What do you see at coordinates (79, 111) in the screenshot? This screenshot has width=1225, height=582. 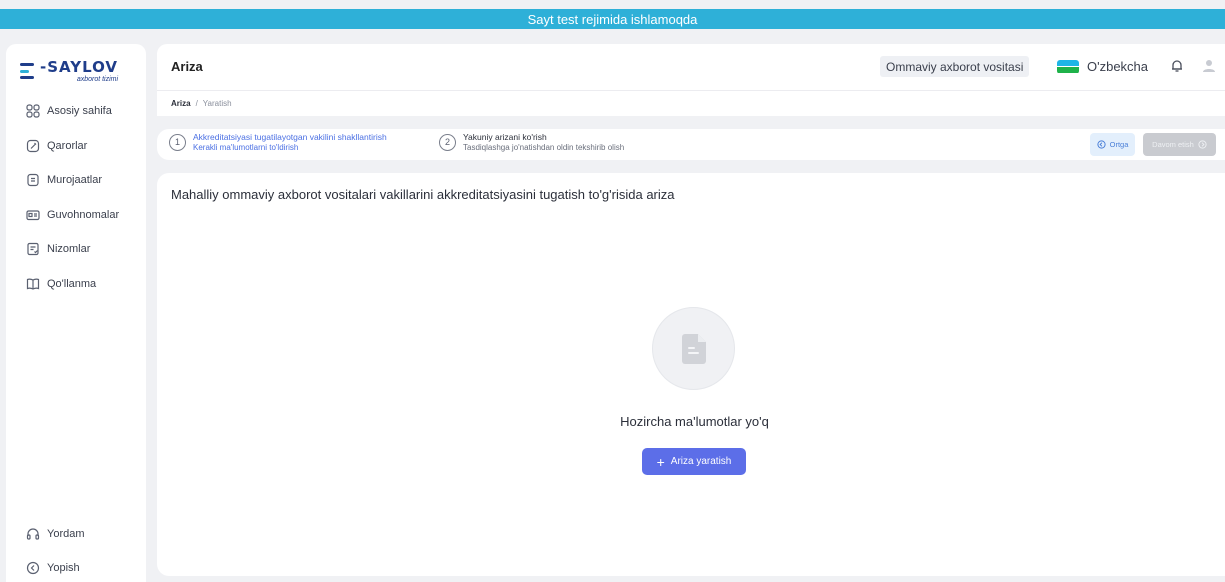 I see `sidebar-item-label: Asosiy sahifa` at bounding box center [79, 111].